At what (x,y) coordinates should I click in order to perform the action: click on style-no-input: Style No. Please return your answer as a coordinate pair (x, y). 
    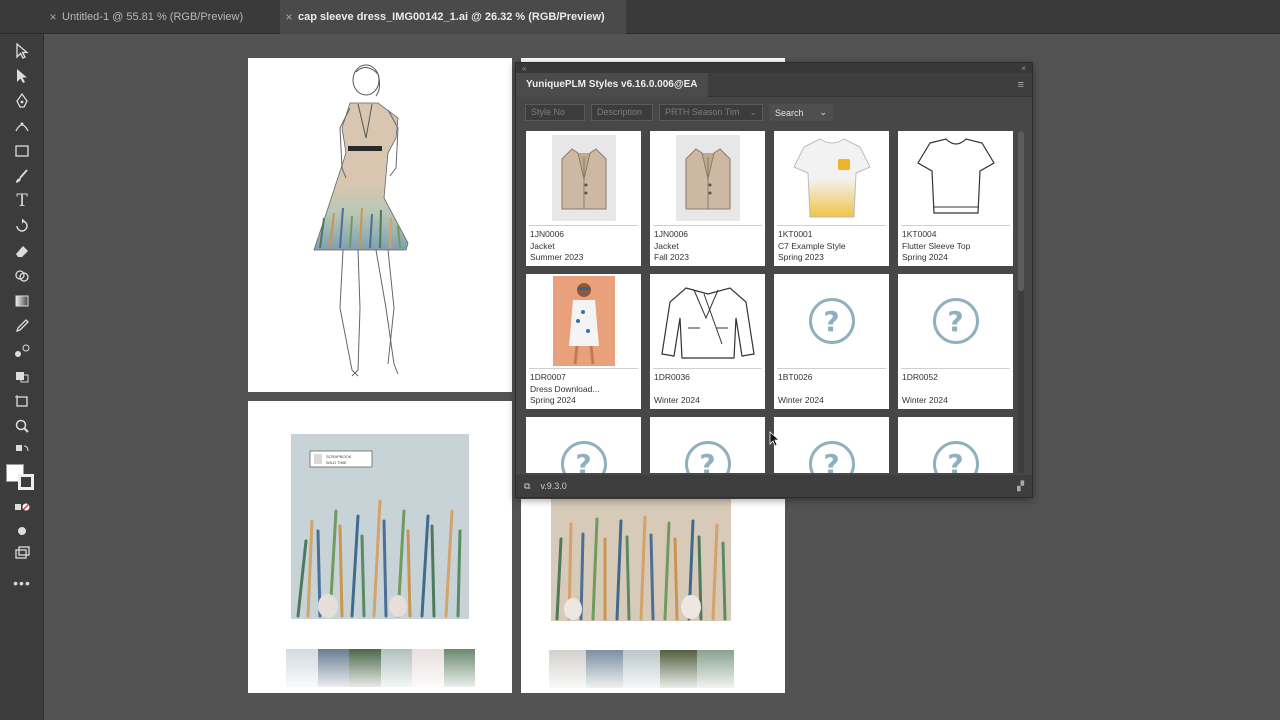
    Looking at the image, I should click on (555, 112).